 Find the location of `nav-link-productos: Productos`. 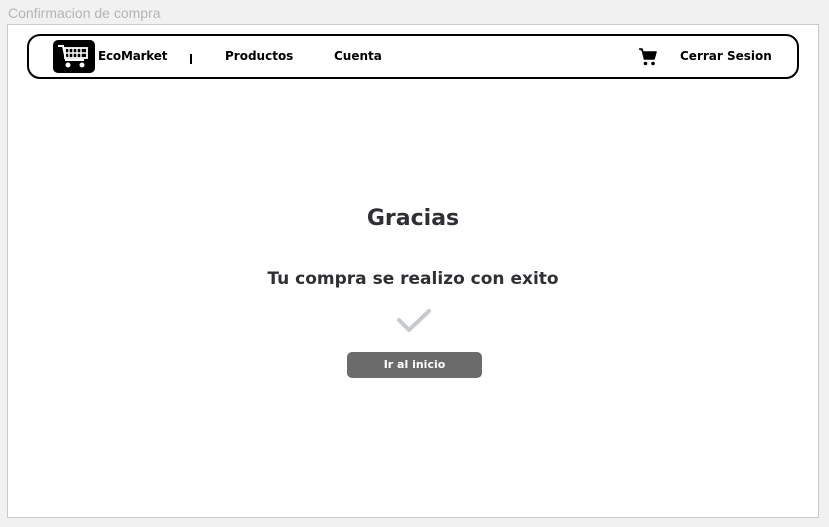

nav-link-productos: Productos is located at coordinates (259, 56).